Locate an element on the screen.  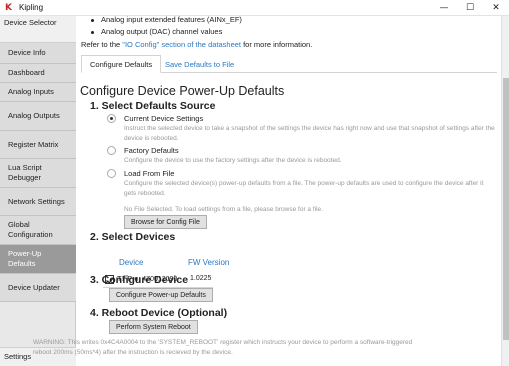
option-current-device-settings: Current Device Settings is located at coordinates (155, 119).